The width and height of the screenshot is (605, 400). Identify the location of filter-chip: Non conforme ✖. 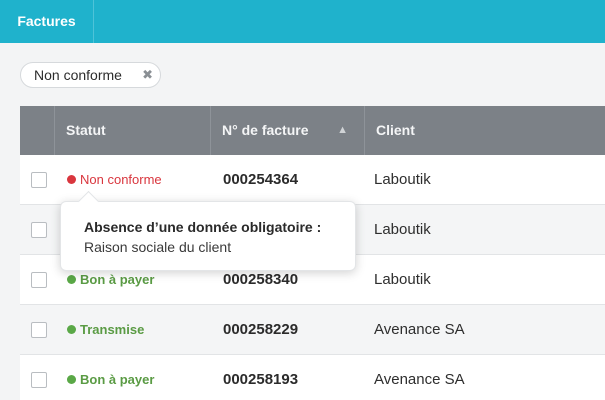
(90, 75).